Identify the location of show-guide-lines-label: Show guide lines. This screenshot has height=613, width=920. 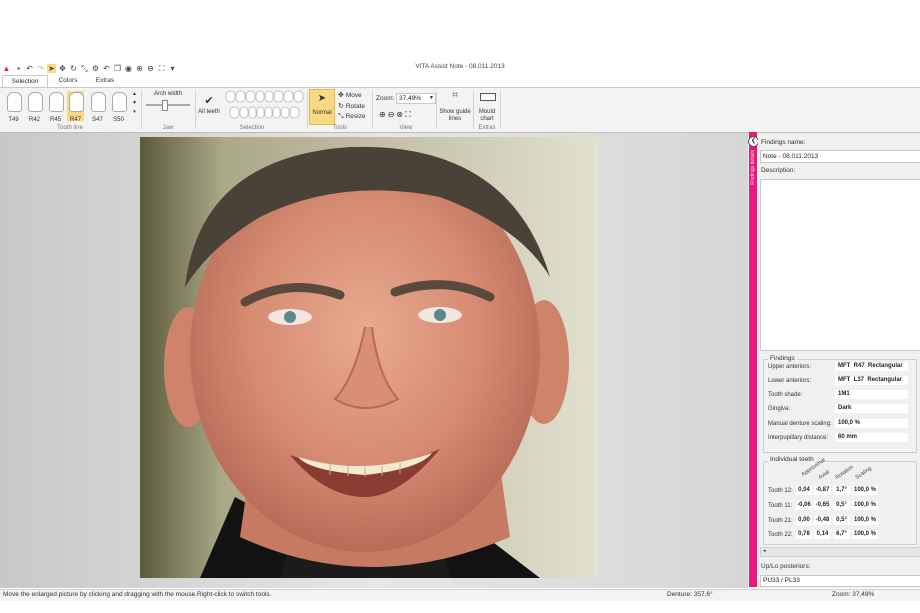
(455, 115).